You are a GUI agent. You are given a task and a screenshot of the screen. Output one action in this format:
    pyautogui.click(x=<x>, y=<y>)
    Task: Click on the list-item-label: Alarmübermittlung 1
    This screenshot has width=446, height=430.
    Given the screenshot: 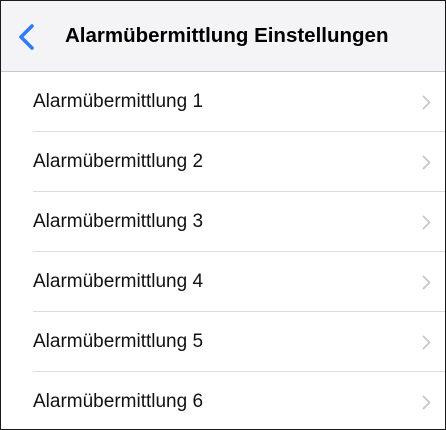 What is the action you would take?
    pyautogui.click(x=118, y=101)
    